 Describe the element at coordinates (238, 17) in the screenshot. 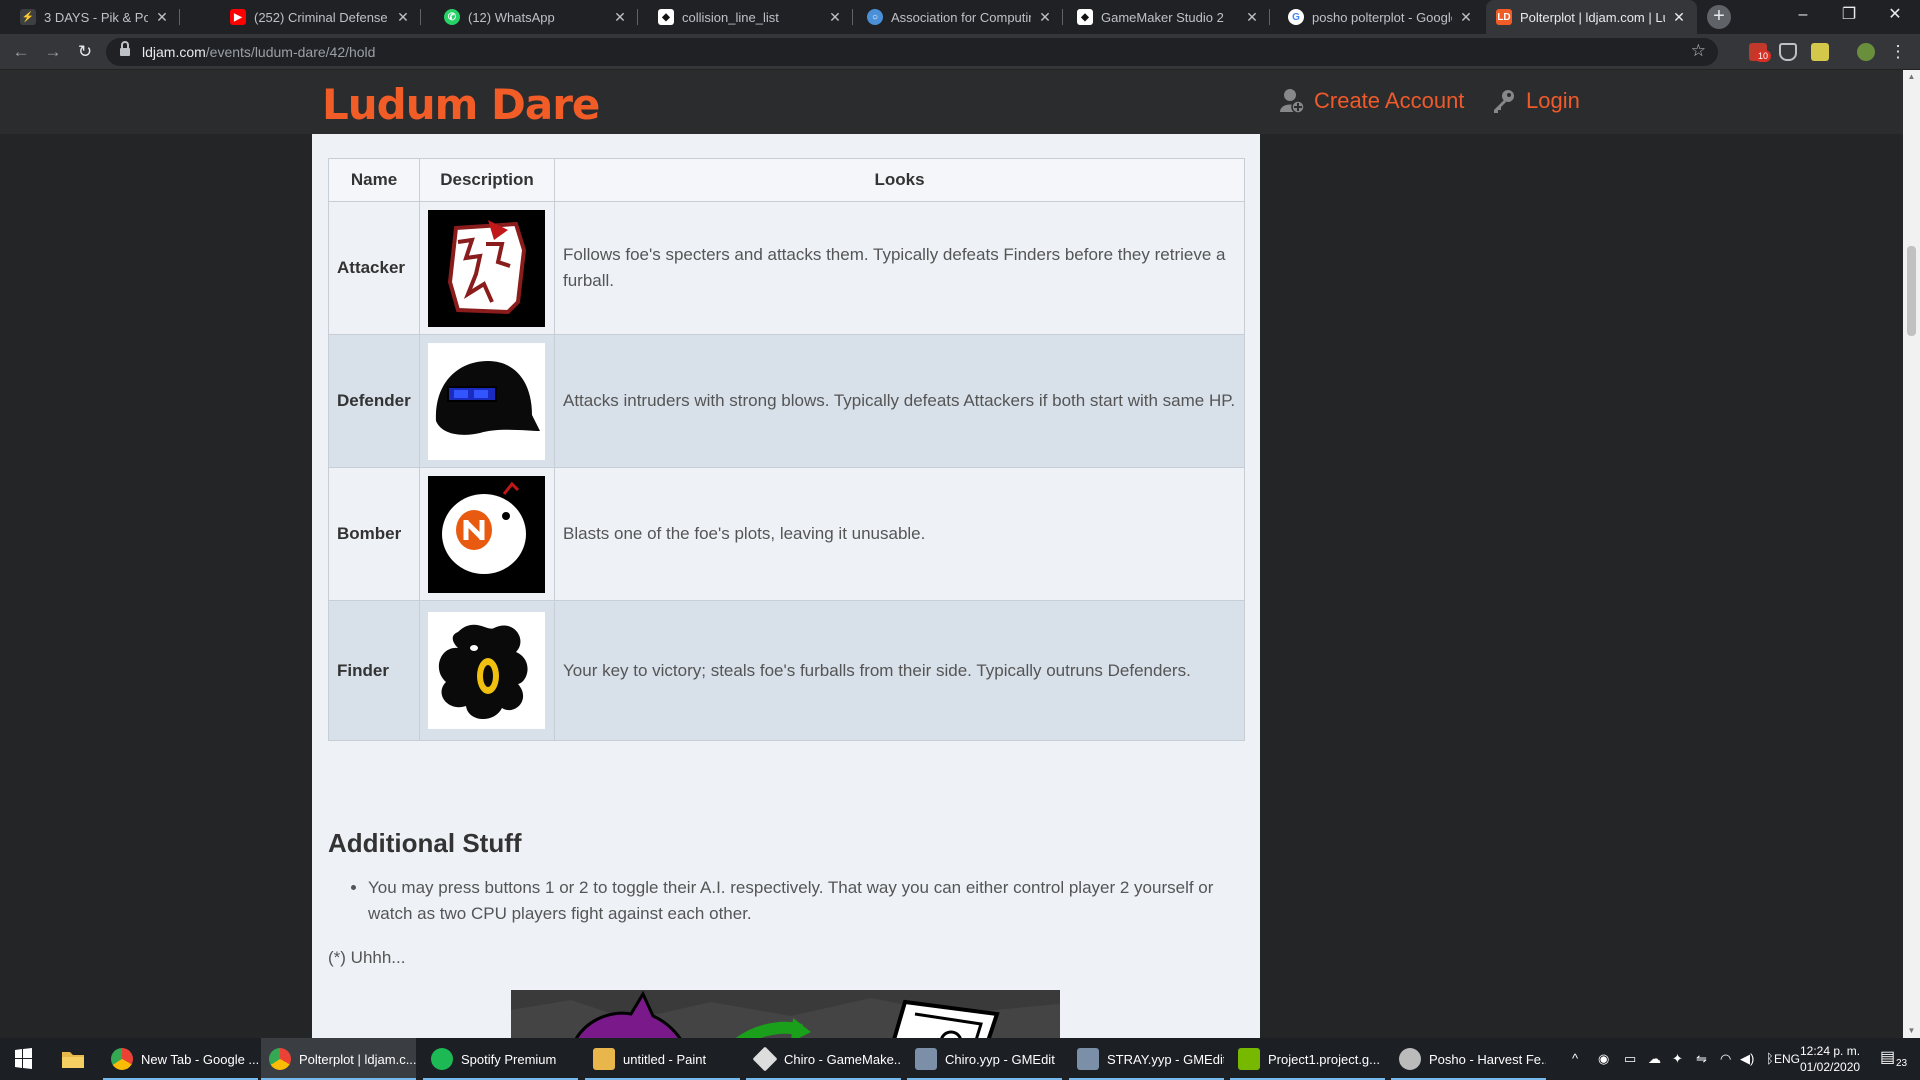

I see `youtube-icon: ▶` at that location.